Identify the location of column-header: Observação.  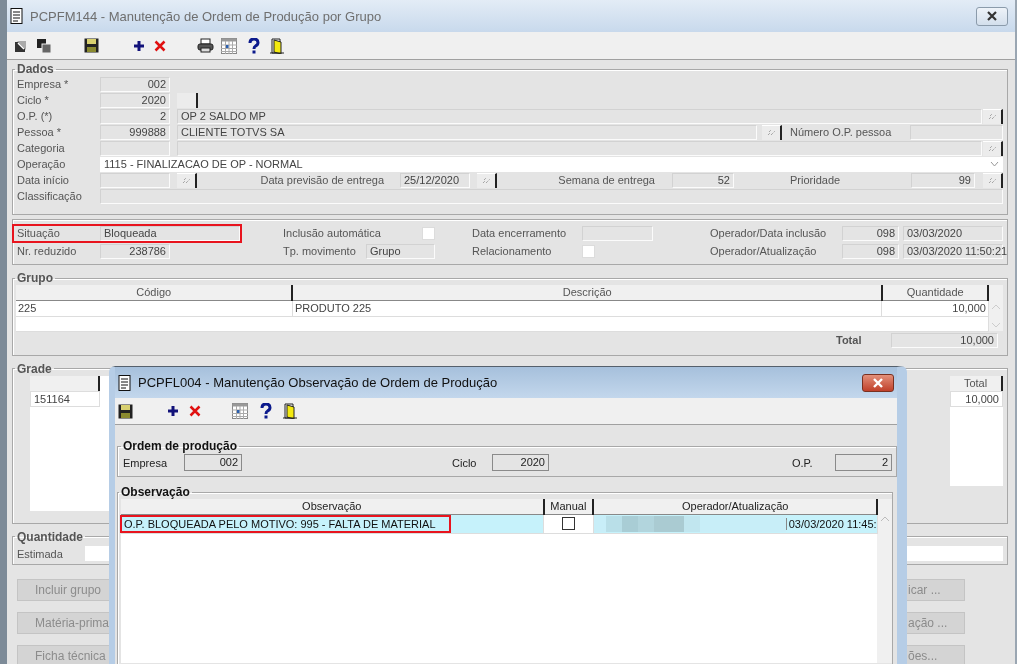
(332, 506).